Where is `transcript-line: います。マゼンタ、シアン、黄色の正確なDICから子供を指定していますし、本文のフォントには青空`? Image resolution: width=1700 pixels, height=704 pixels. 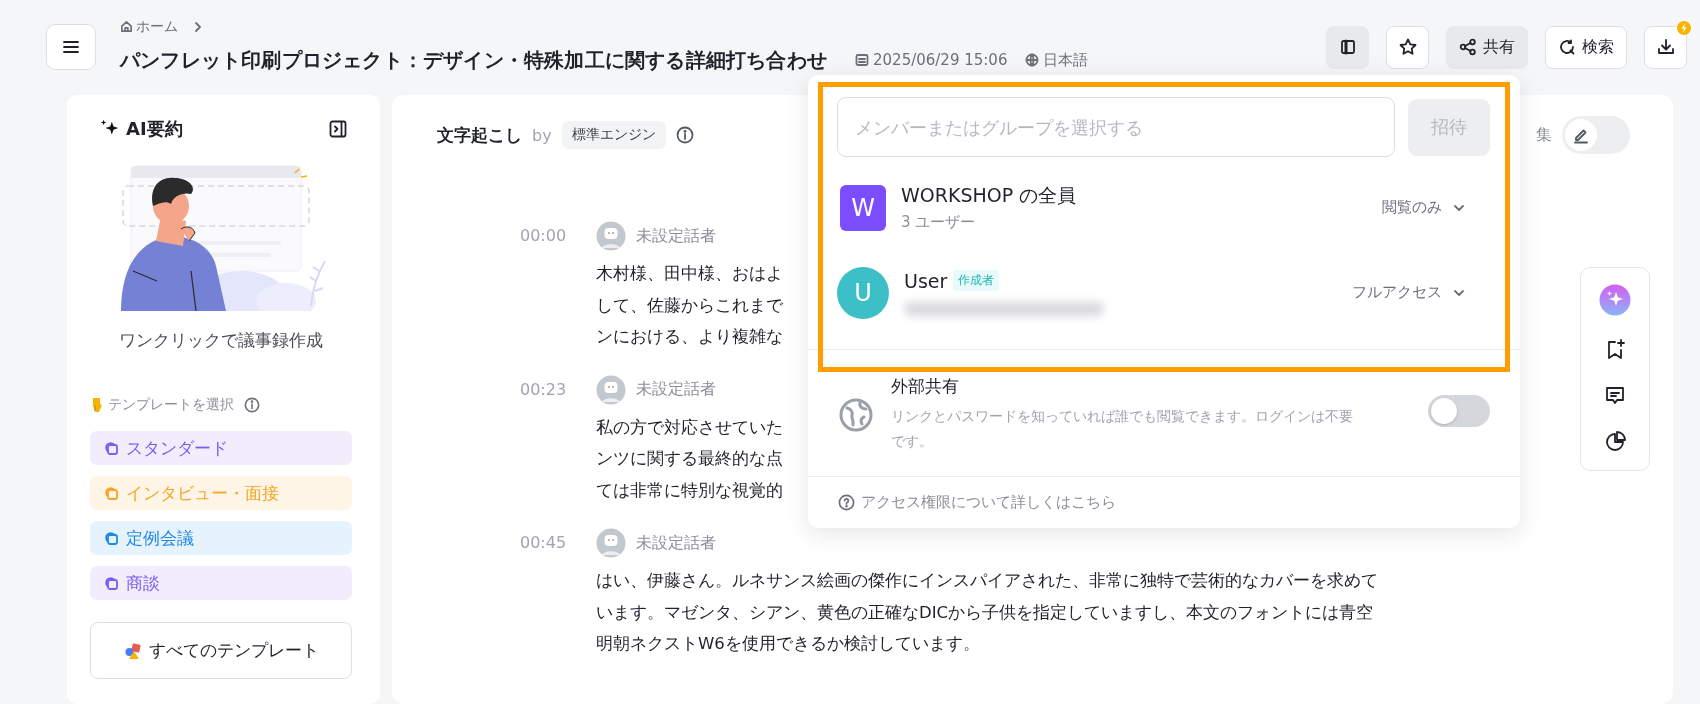
transcript-line: います。マゼンタ、シアン、黄色の正確なDICから子供を指定していますし、本文のフォントには青空 is located at coordinates (985, 612).